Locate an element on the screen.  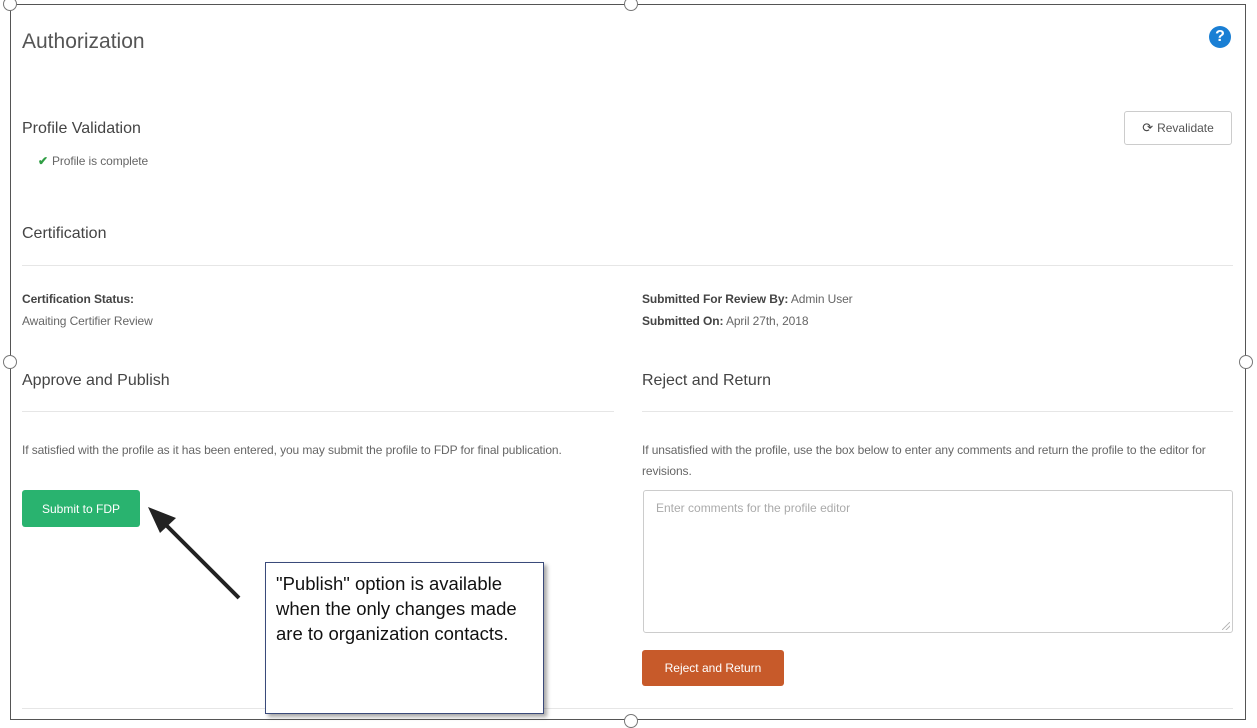
approve-heading: Approve and Publish is located at coordinates (96, 380).